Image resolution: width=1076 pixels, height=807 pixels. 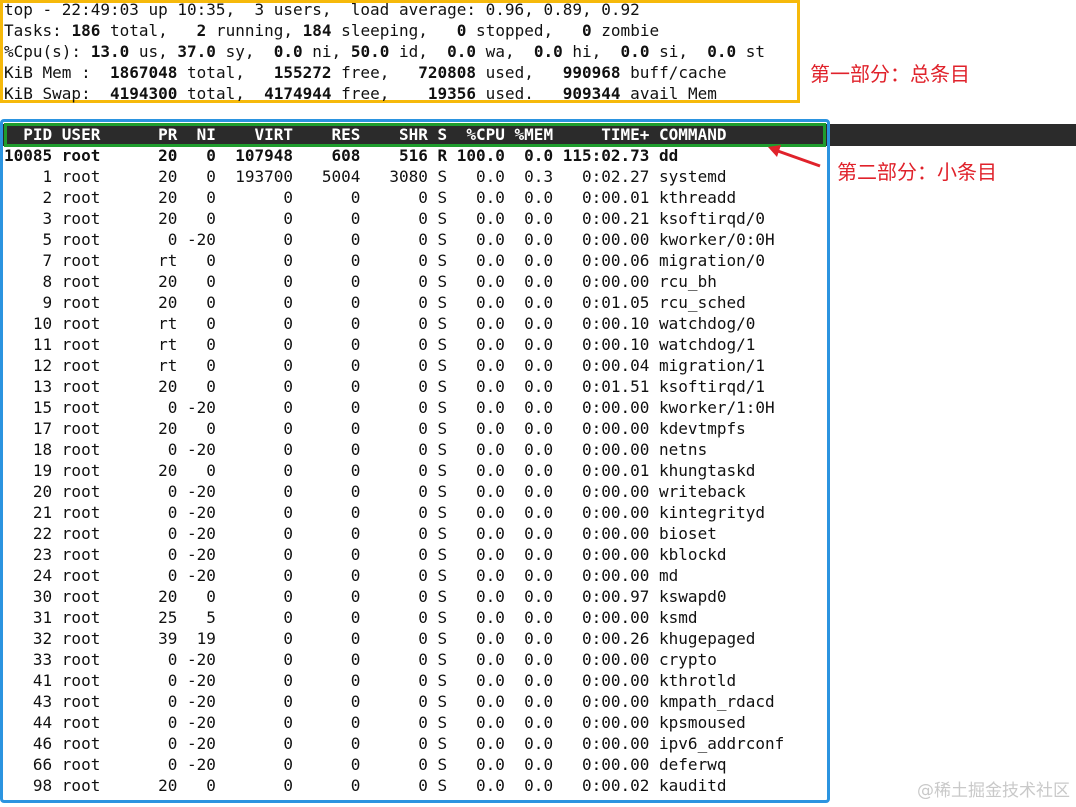 What do you see at coordinates (751, 51) in the screenshot?
I see `summary-label: st` at bounding box center [751, 51].